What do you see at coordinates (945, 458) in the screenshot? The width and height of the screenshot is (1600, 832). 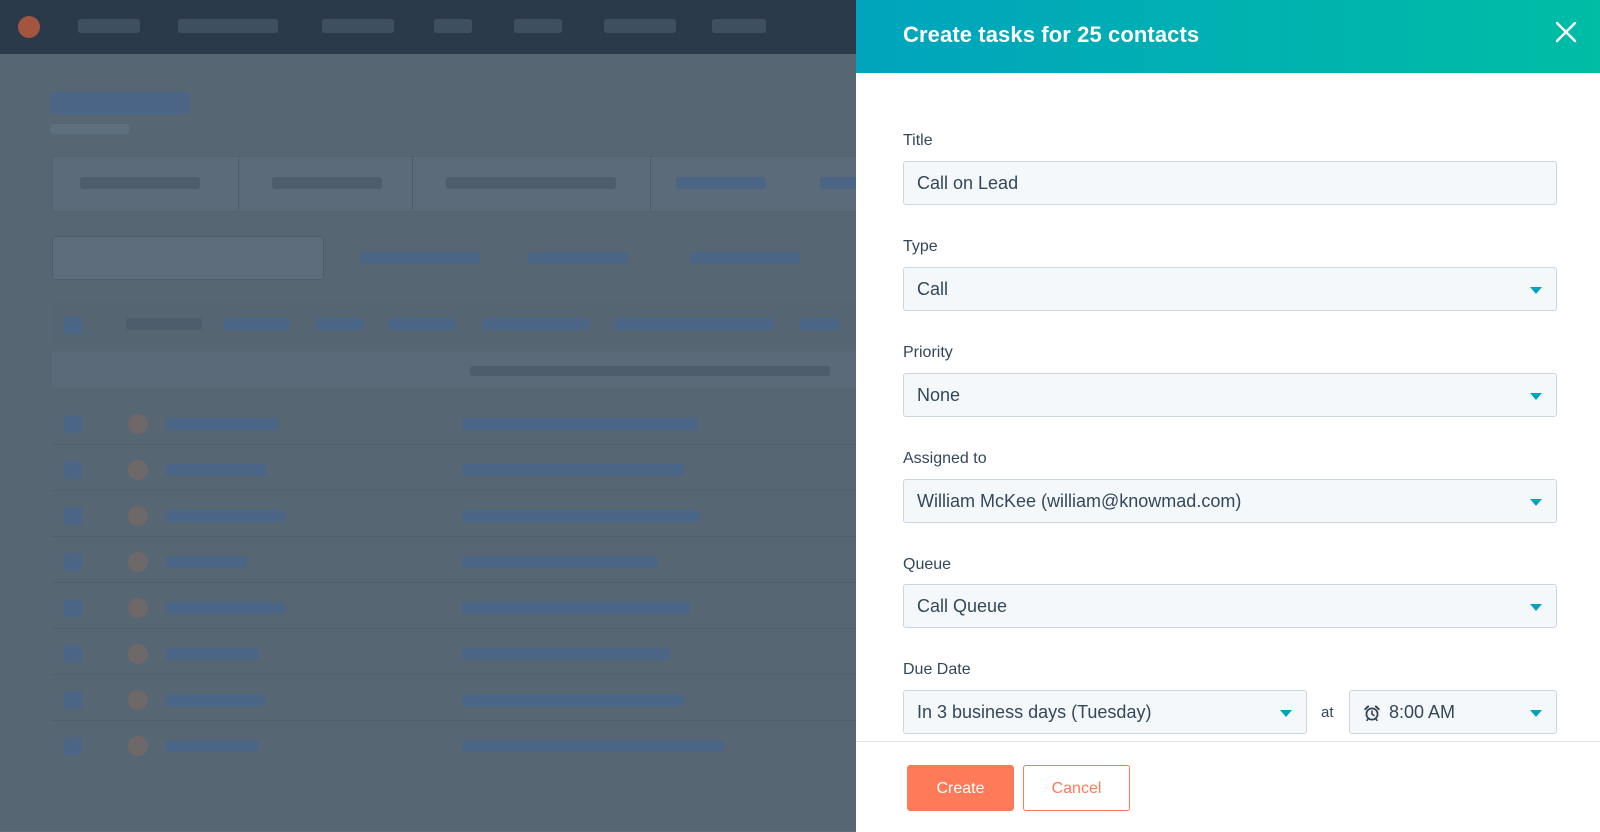 I see `assigned-to-label: Assigned to` at bounding box center [945, 458].